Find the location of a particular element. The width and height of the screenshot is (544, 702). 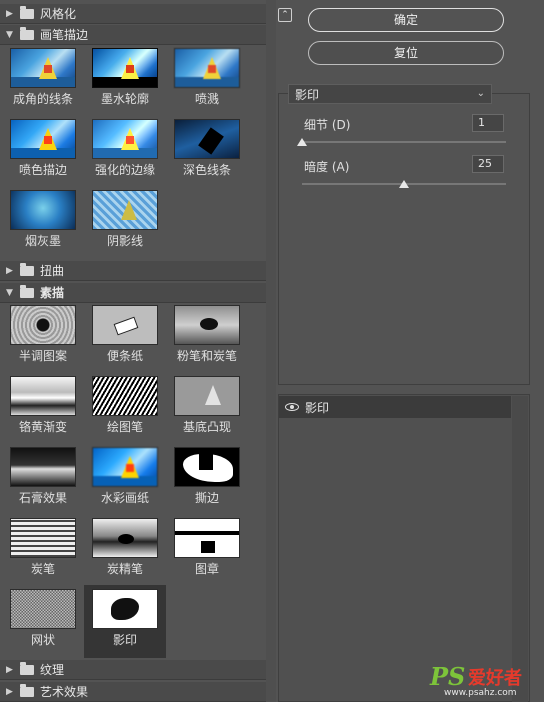

thumb-label: 炭笔 is located at coordinates (42, 569).